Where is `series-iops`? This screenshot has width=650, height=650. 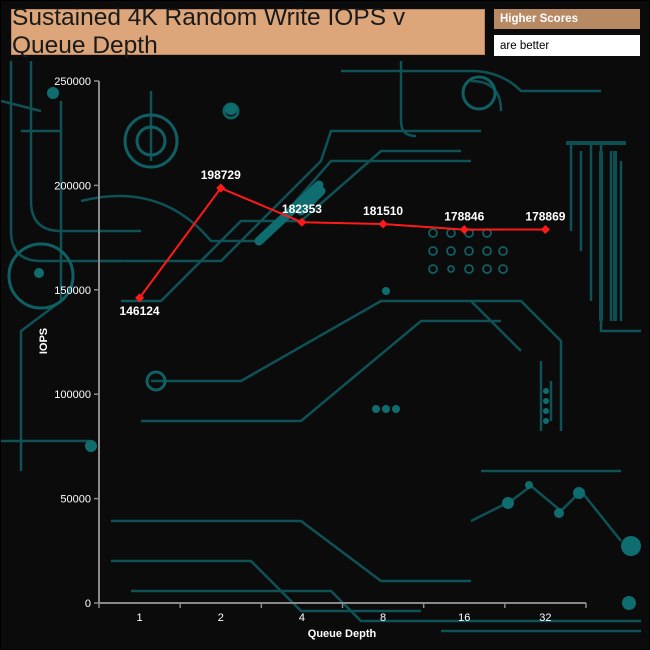
series-iops is located at coordinates (342, 243).